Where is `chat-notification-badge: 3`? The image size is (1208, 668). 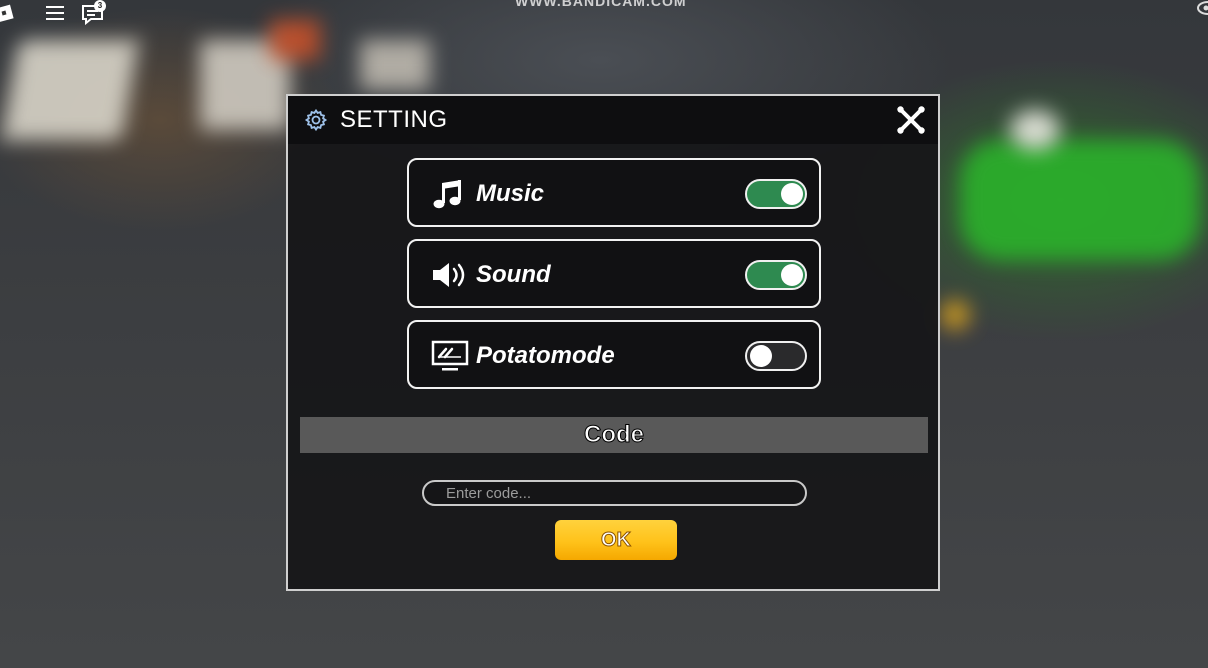
chat-notification-badge: 3 is located at coordinates (100, 6).